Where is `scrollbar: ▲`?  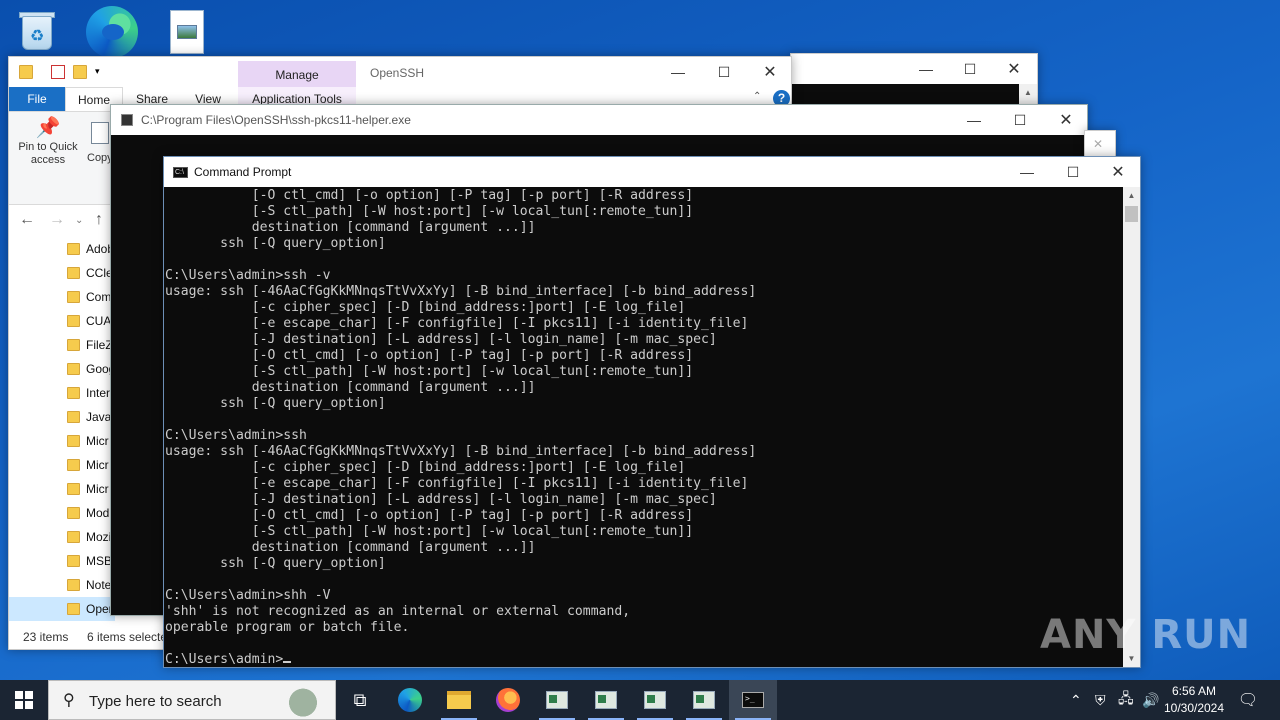 scrollbar: ▲ is located at coordinates (1028, 94).